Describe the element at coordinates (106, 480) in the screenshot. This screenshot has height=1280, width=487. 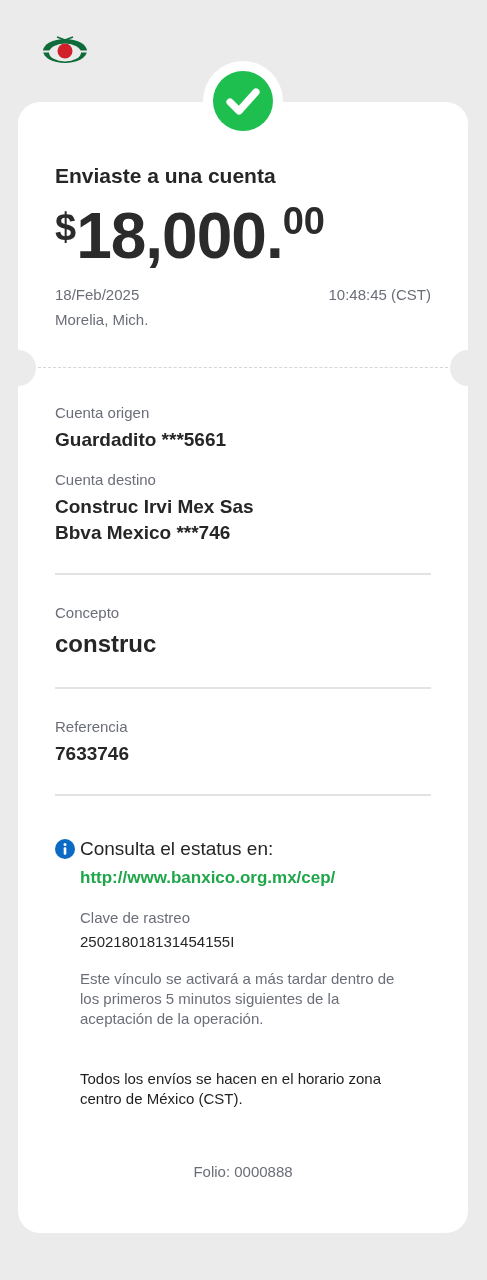
I see `field-label: Cuenta destino` at that location.